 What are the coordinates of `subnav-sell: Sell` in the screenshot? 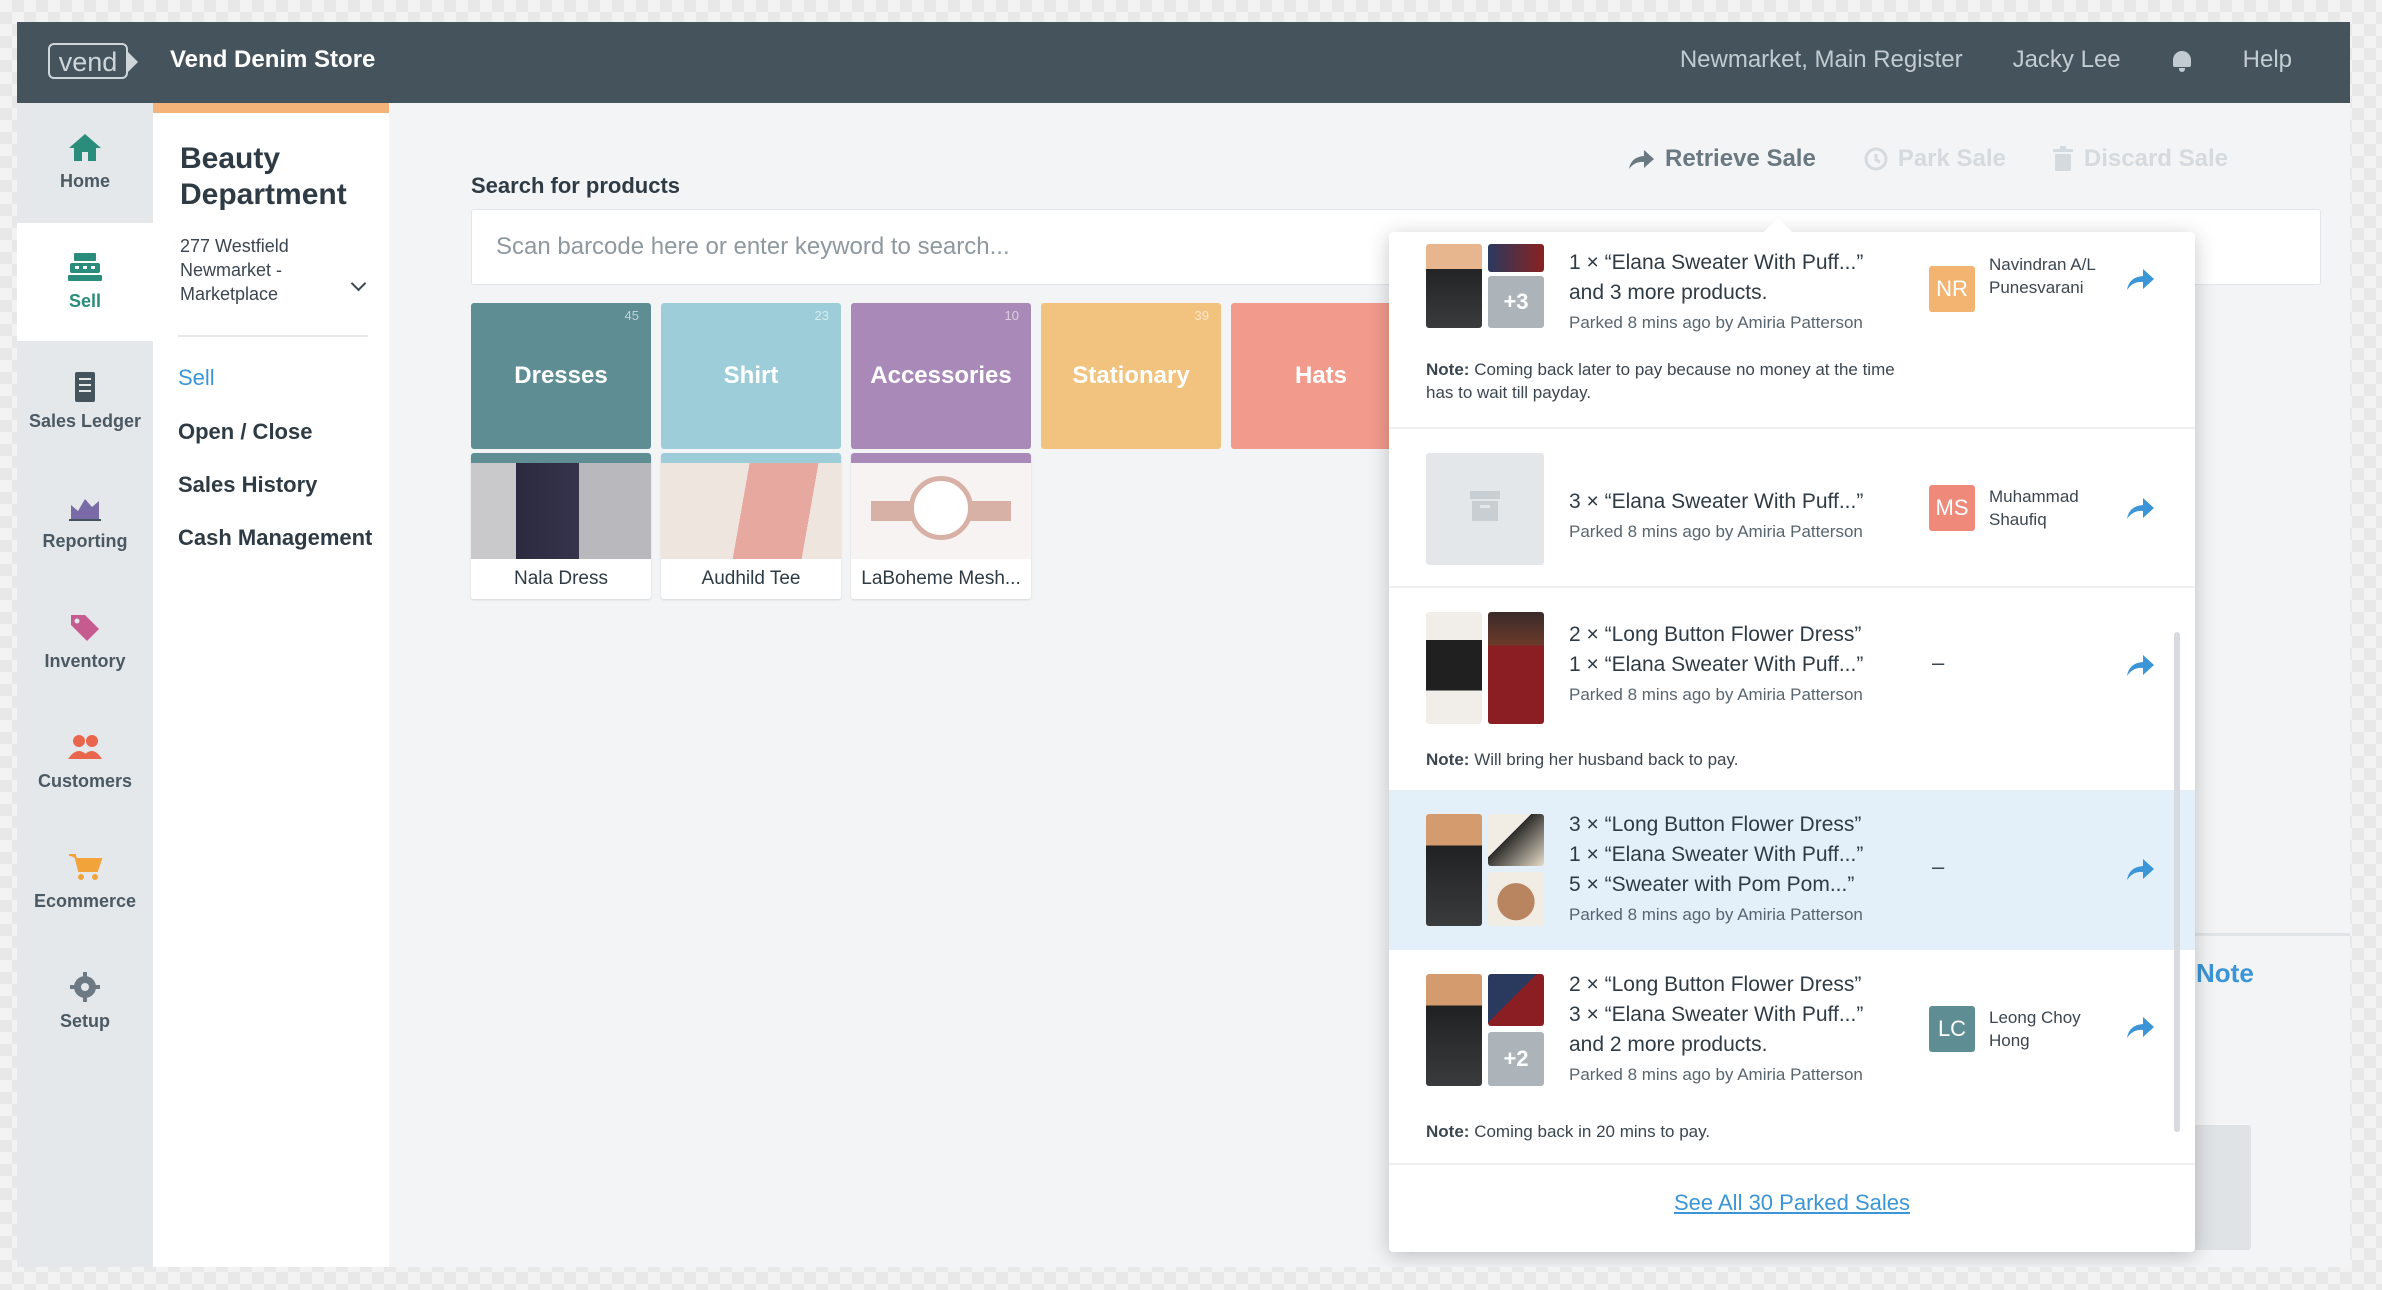 It's located at (196, 378).